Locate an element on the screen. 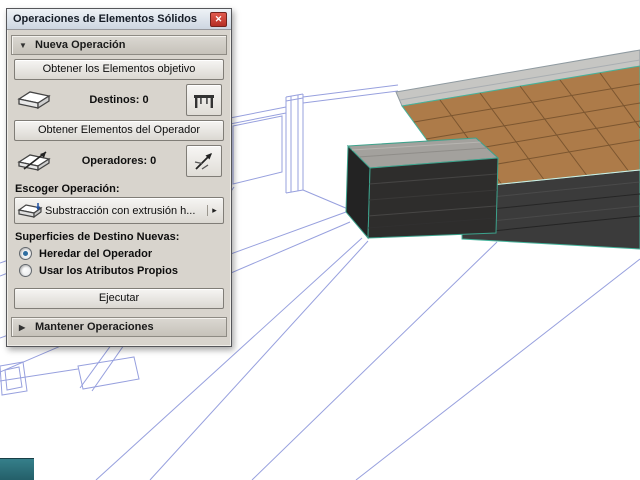 The width and height of the screenshot is (640, 480). statusbar-corner is located at coordinates (17, 469).